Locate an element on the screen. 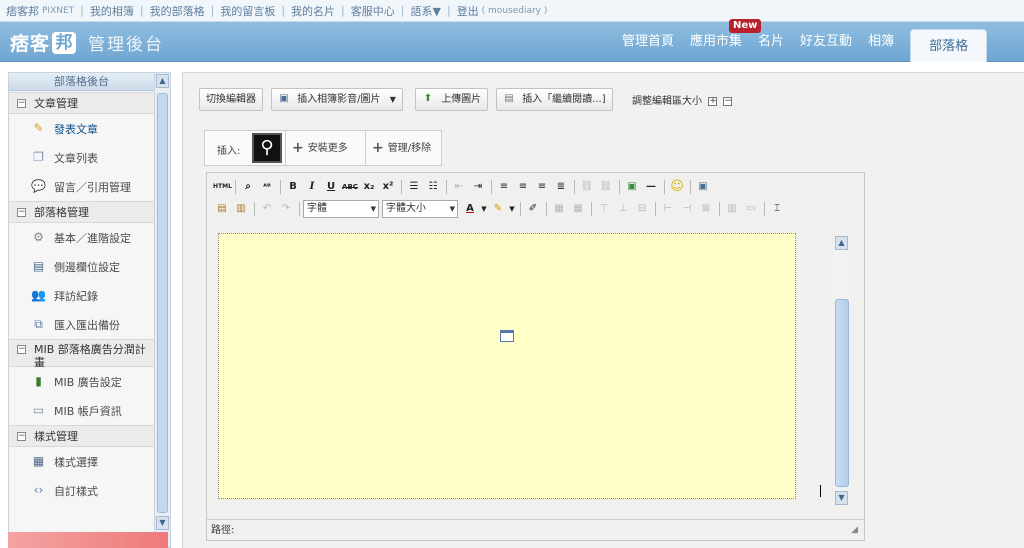 This screenshot has height=548, width=1024. pixnet-link: 痞客邦 is located at coordinates (22, 11).